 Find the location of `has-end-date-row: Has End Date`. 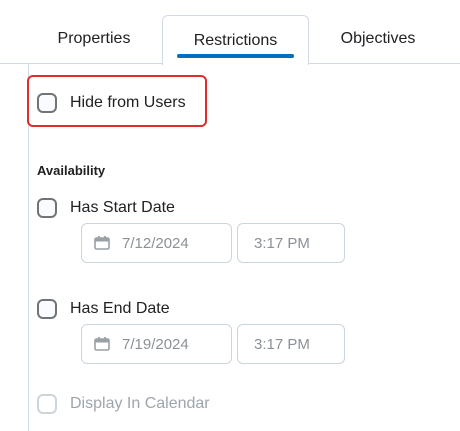

has-end-date-row: Has End Date is located at coordinates (103, 309).